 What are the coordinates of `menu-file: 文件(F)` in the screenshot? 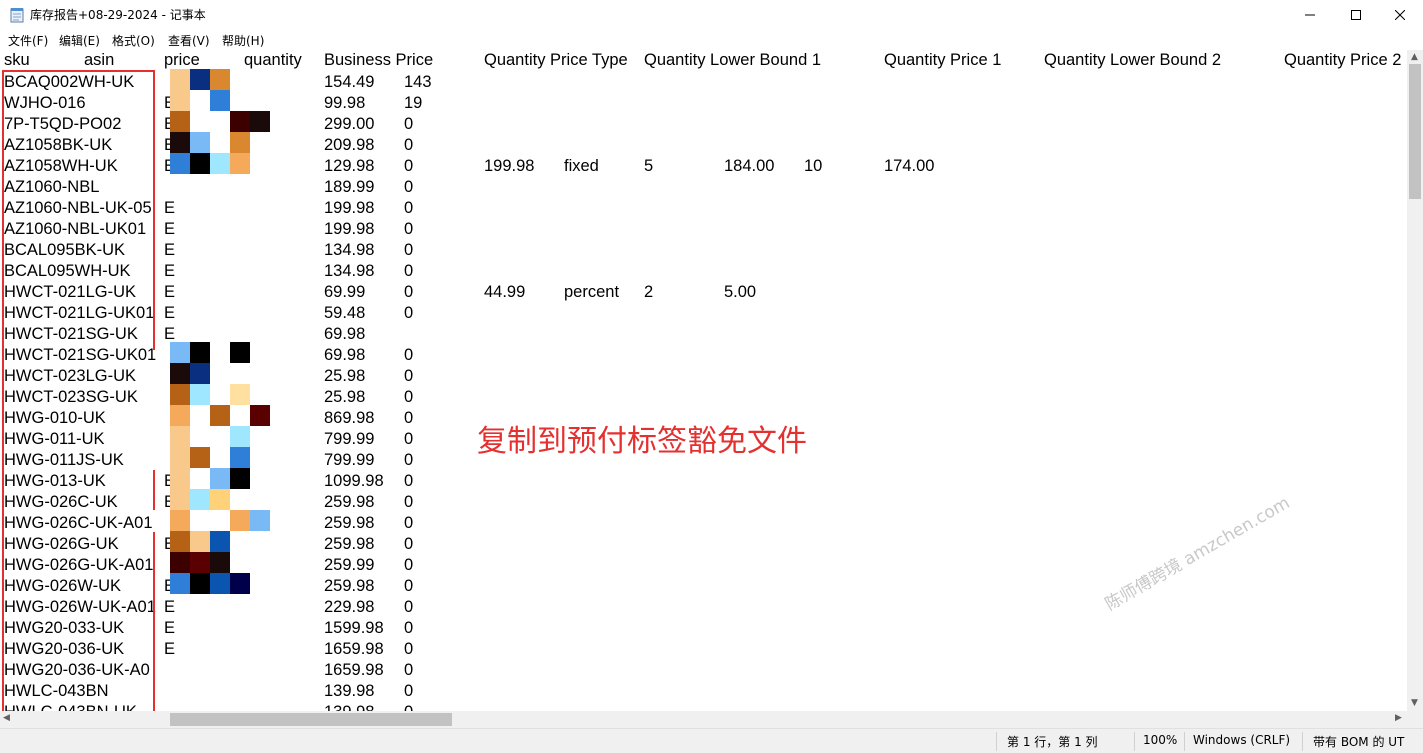 It's located at (28, 40).